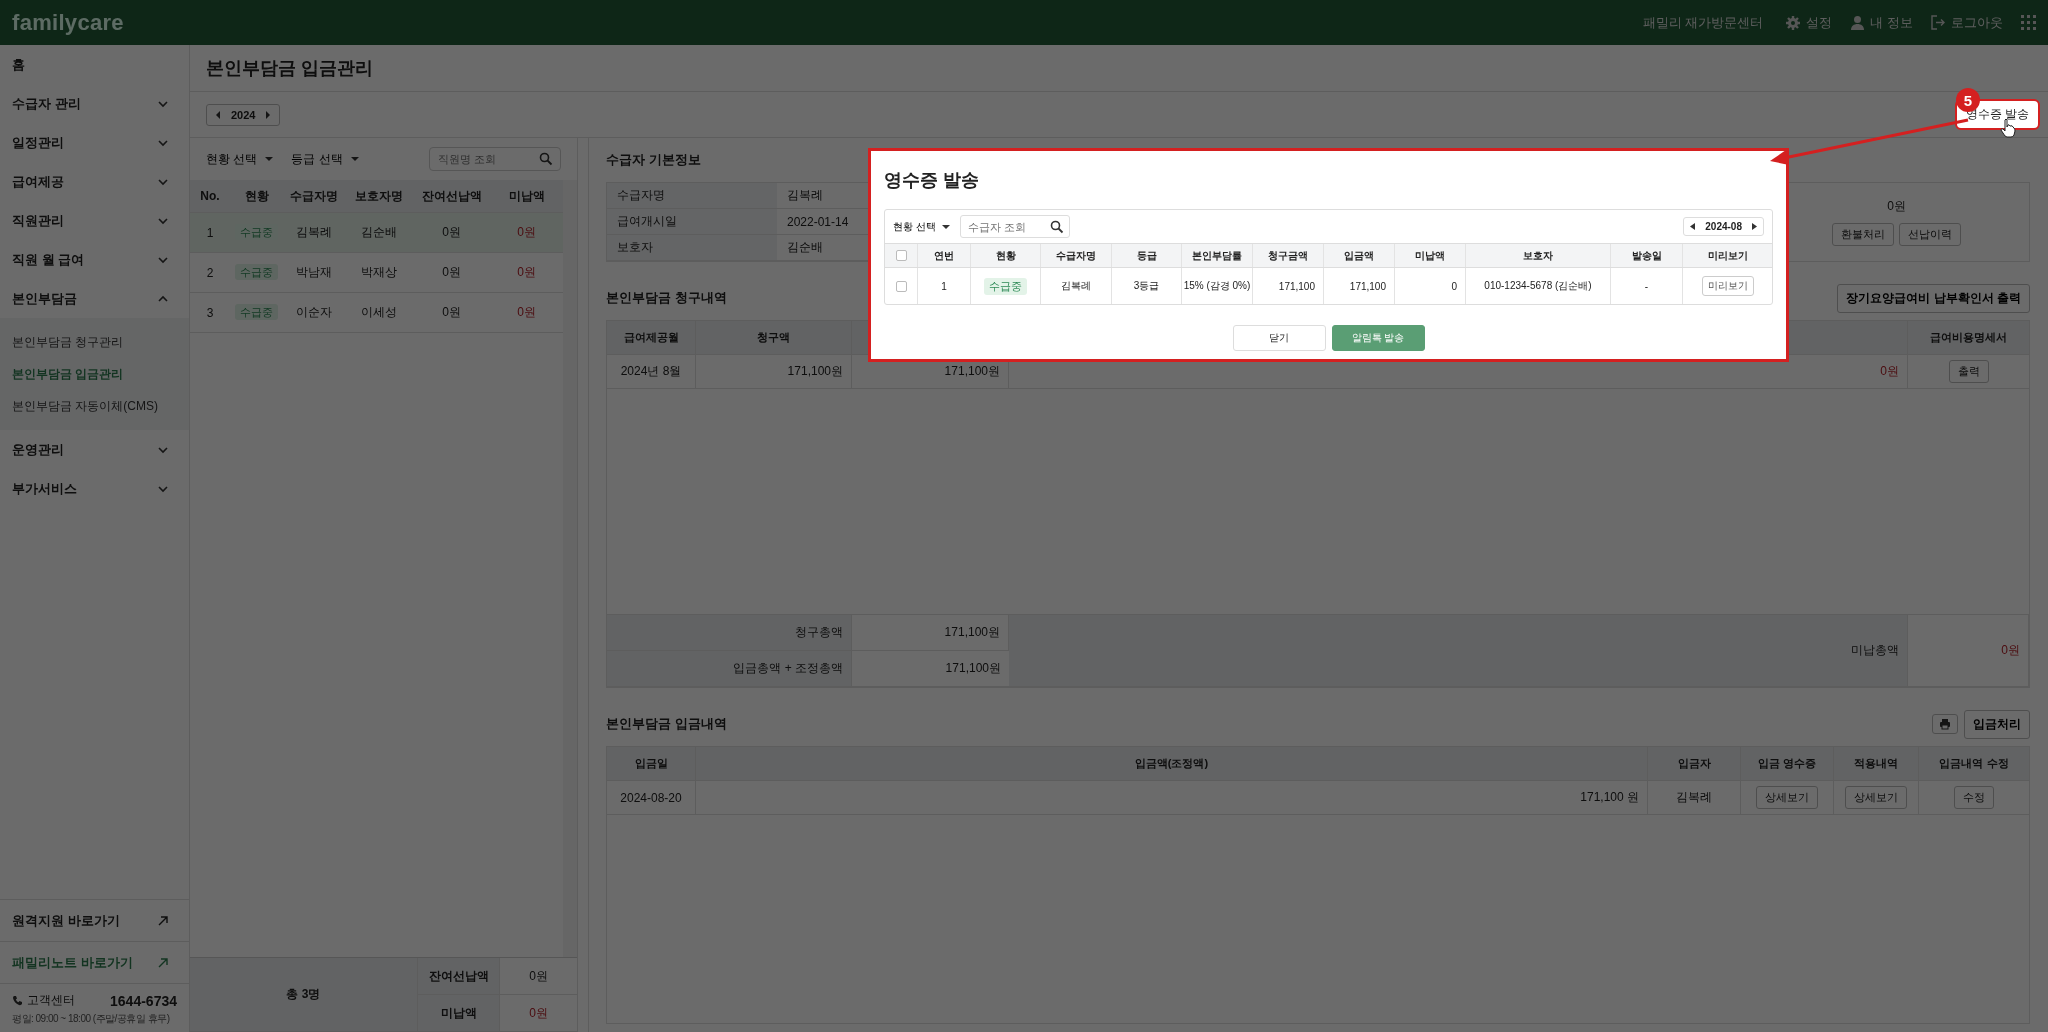 The height and width of the screenshot is (1032, 2048). What do you see at coordinates (1694, 764) in the screenshot?
I see `column-header: 입금자` at bounding box center [1694, 764].